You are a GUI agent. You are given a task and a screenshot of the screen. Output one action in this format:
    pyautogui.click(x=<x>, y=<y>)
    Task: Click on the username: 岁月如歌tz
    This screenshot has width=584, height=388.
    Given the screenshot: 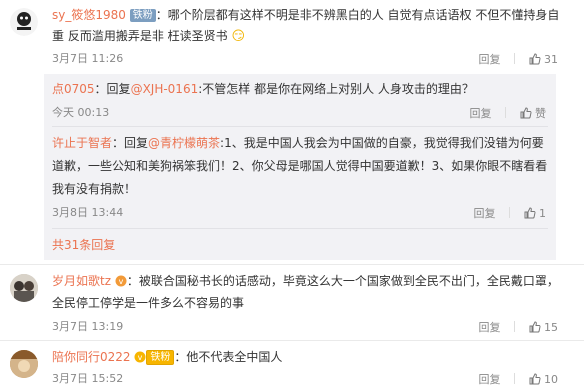 What is the action you would take?
    pyautogui.click(x=81, y=281)
    